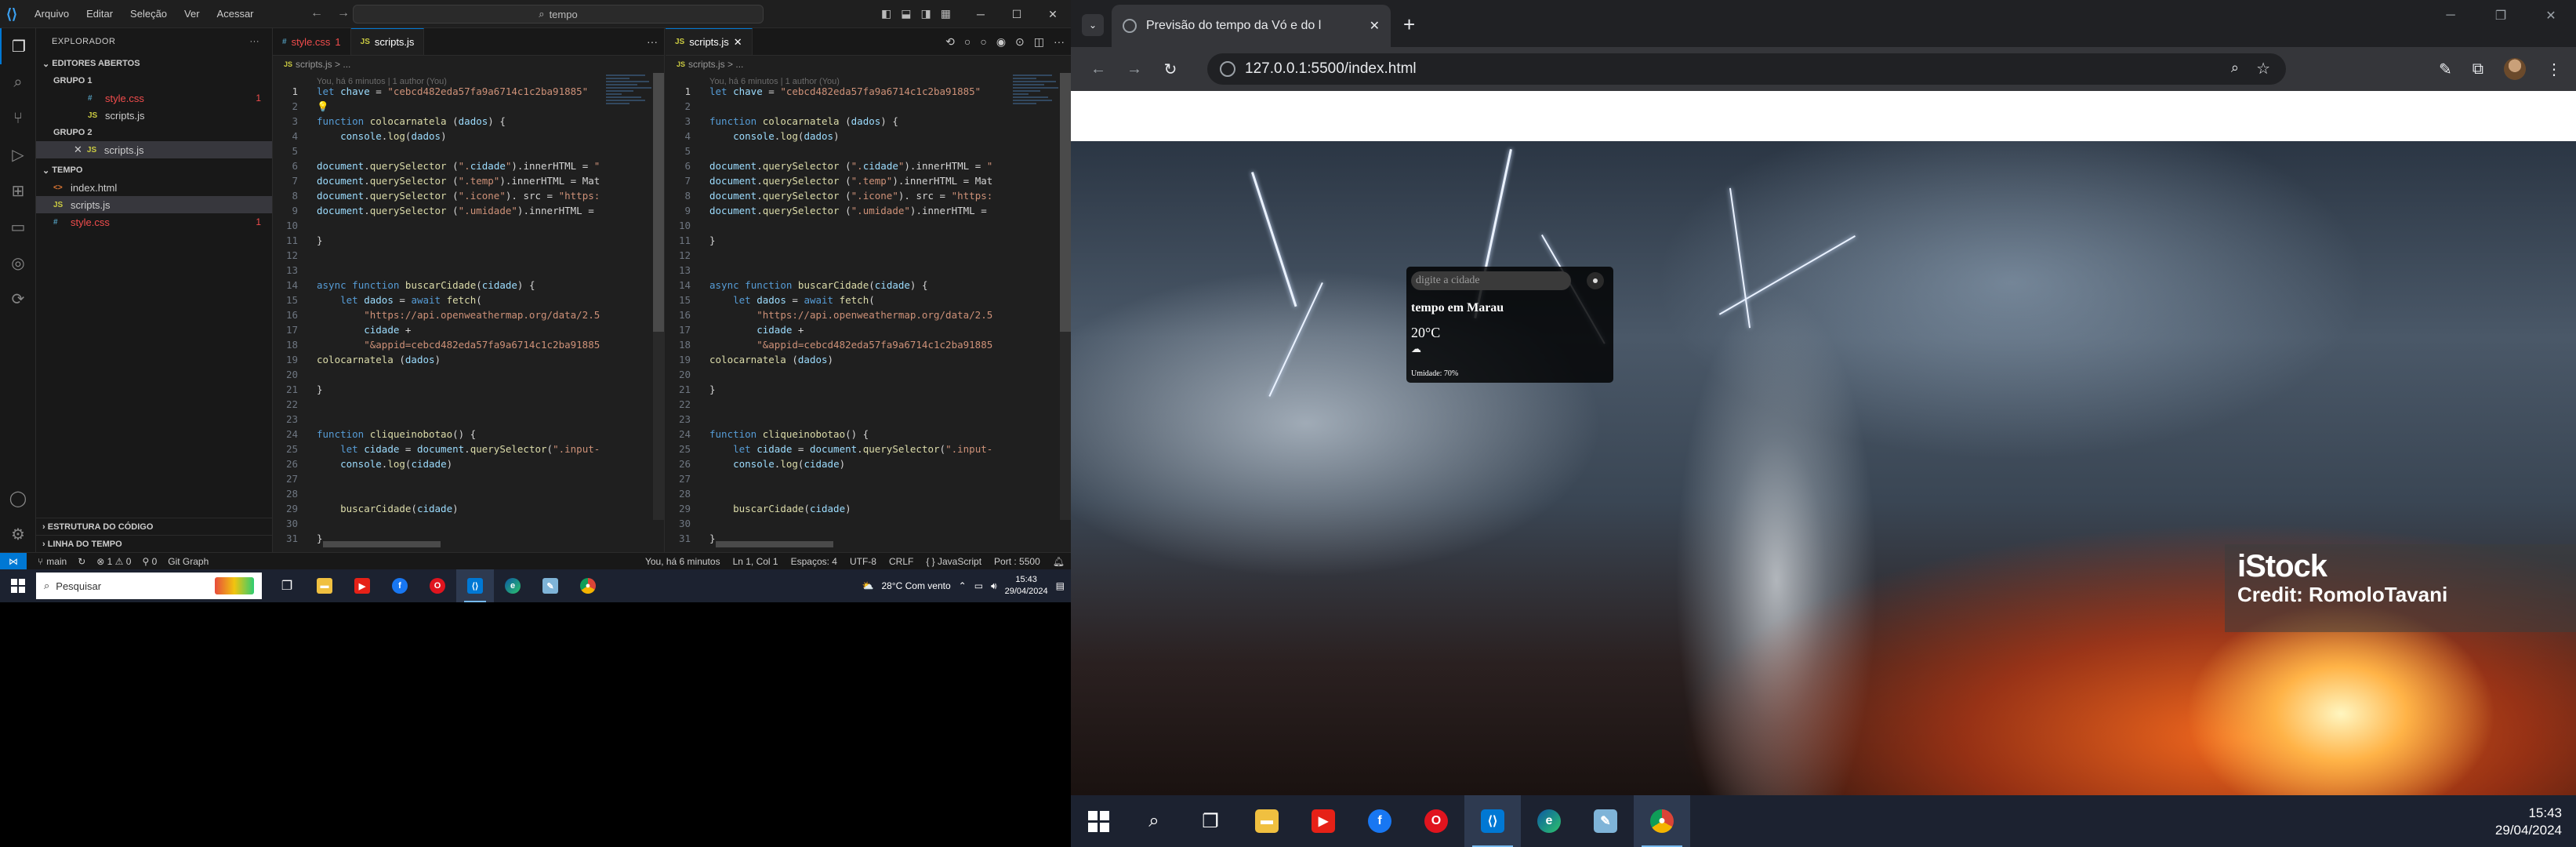 This screenshot has height=847, width=2576. What do you see at coordinates (1267, 821) in the screenshot?
I see `file-explorer-icon: ▬` at bounding box center [1267, 821].